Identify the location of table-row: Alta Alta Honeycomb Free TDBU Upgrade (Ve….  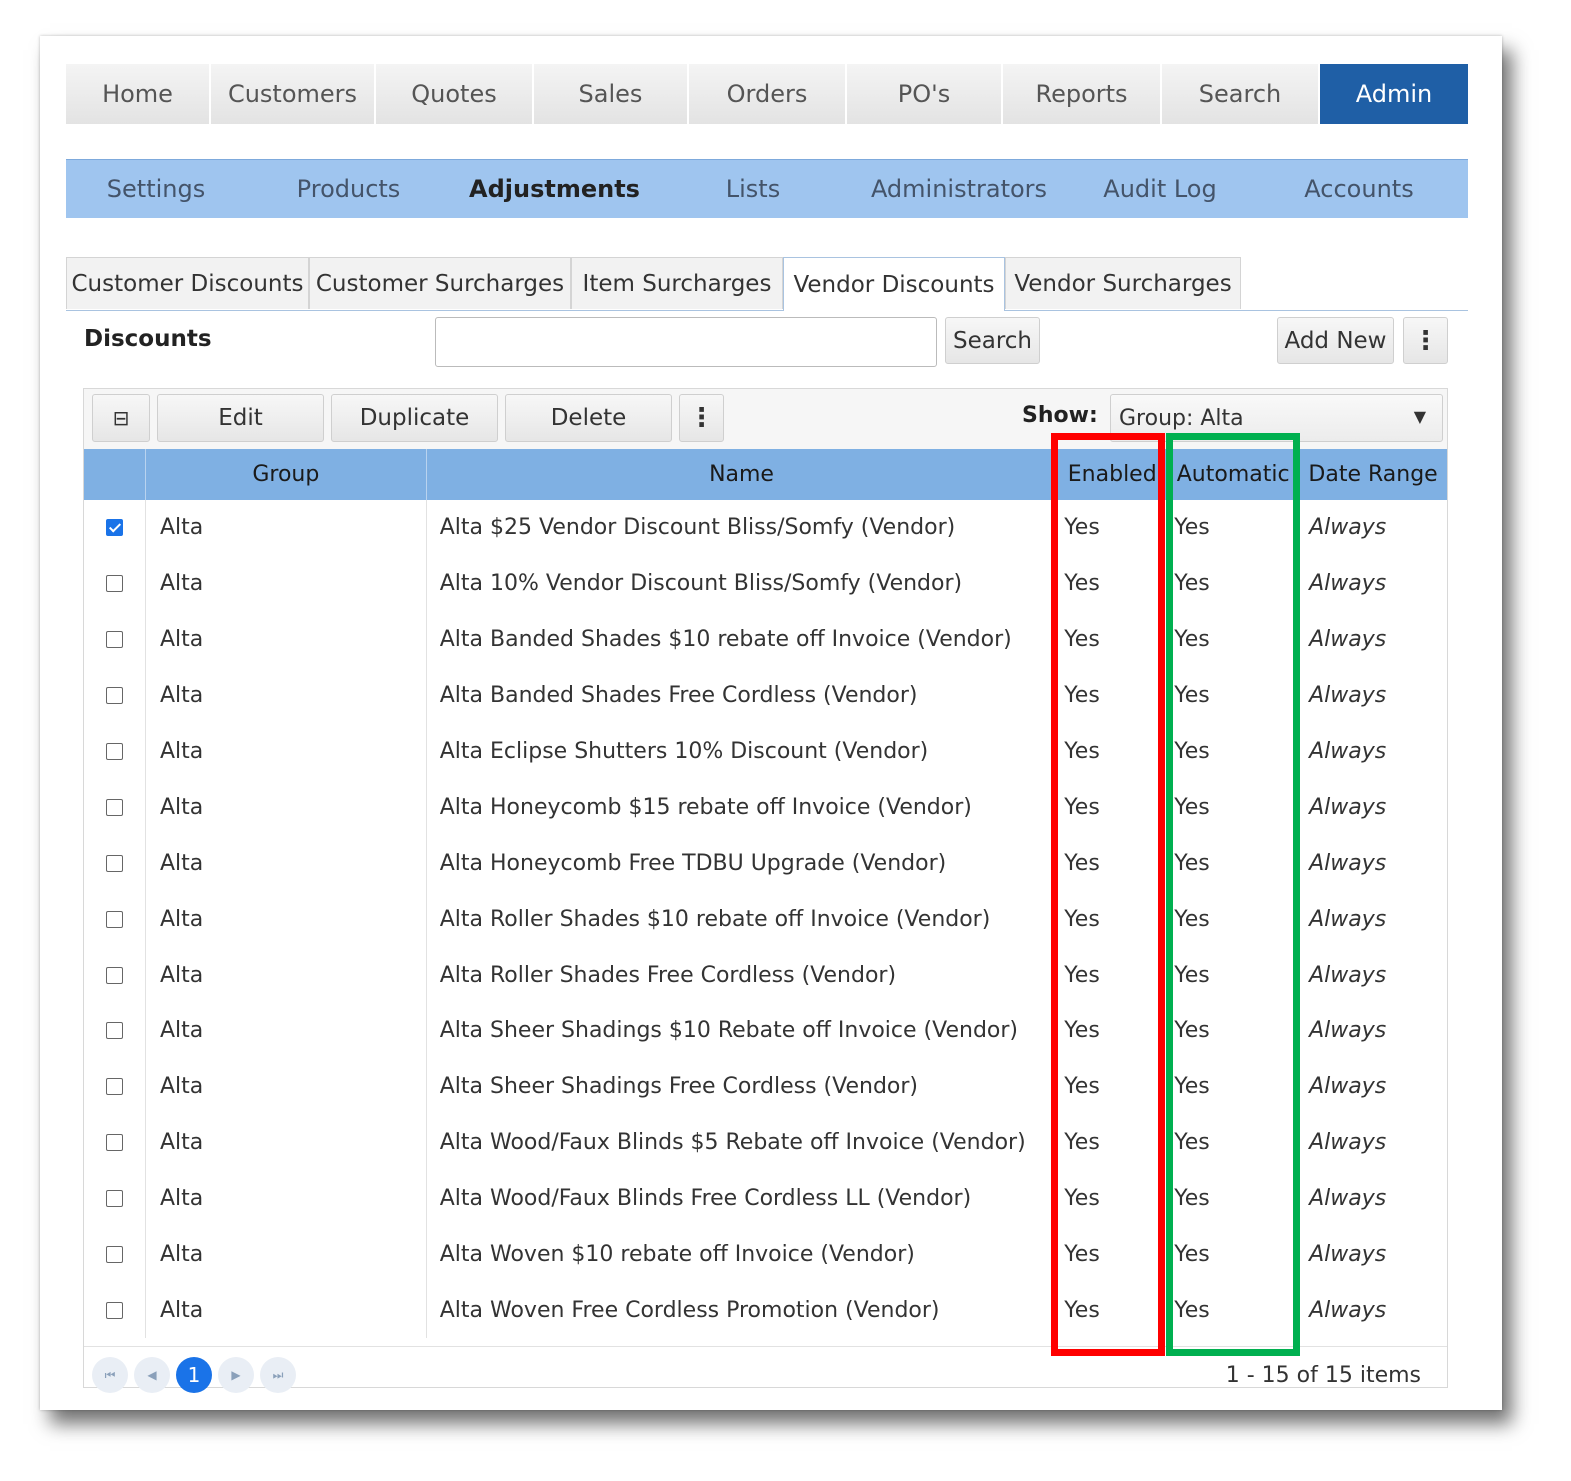
(765, 863).